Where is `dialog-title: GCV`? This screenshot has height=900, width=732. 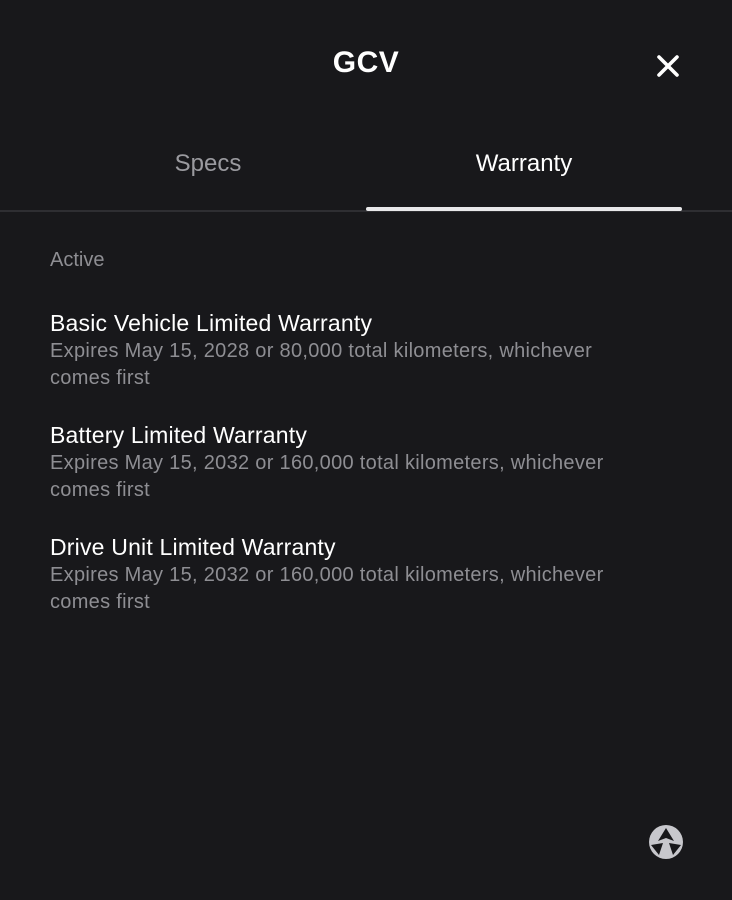
dialog-title: GCV is located at coordinates (366, 62).